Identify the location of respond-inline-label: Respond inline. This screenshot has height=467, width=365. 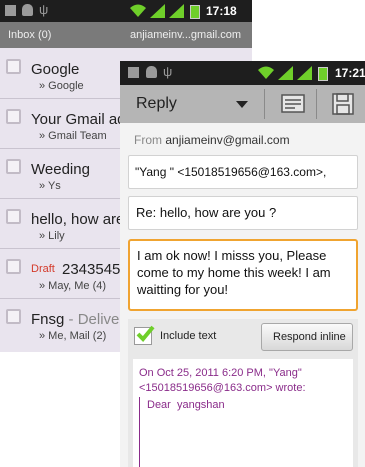
(309, 337).